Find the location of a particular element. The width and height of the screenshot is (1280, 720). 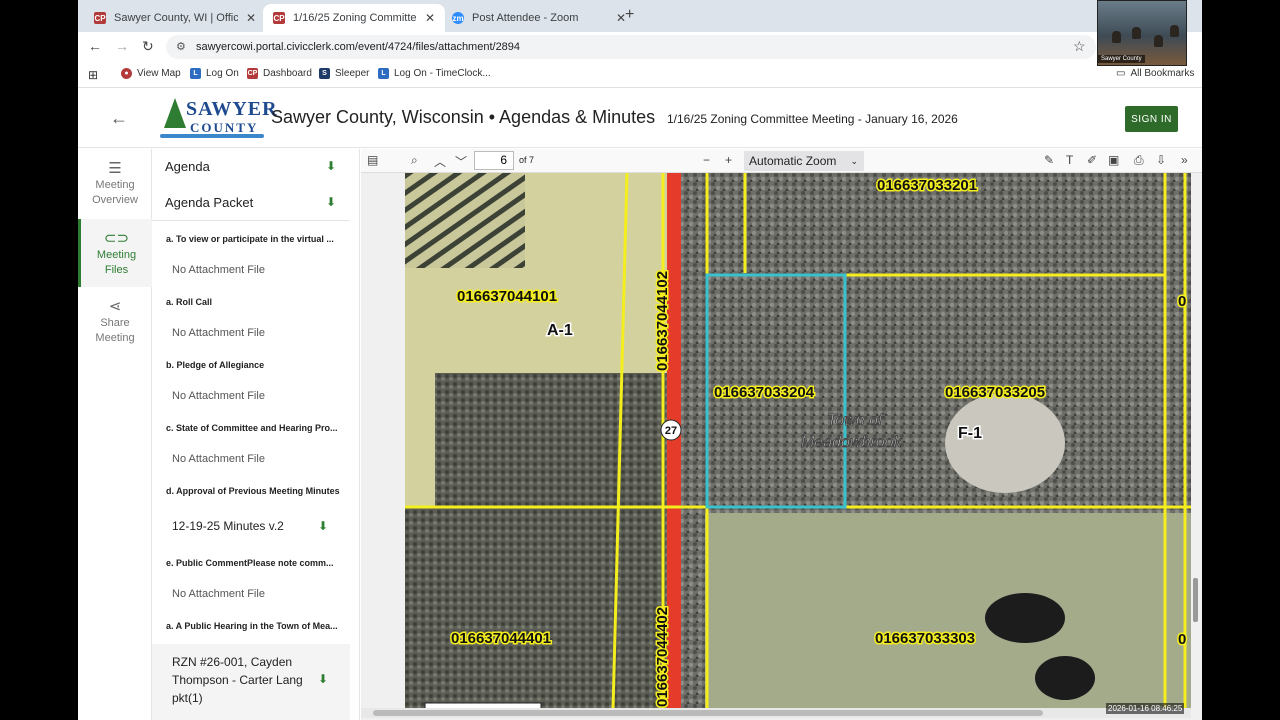

browser-tab-3: zm Post Attendee - Zoom ✕ is located at coordinates (539, 18).